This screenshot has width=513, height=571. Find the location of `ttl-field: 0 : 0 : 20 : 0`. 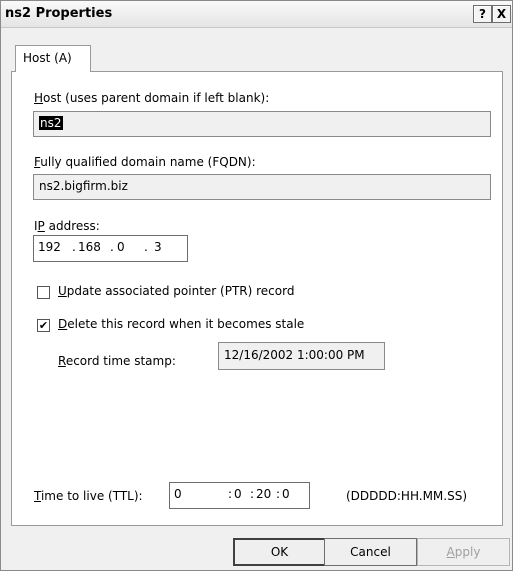

ttl-field: 0 : 0 : 20 : 0 is located at coordinates (239, 495).